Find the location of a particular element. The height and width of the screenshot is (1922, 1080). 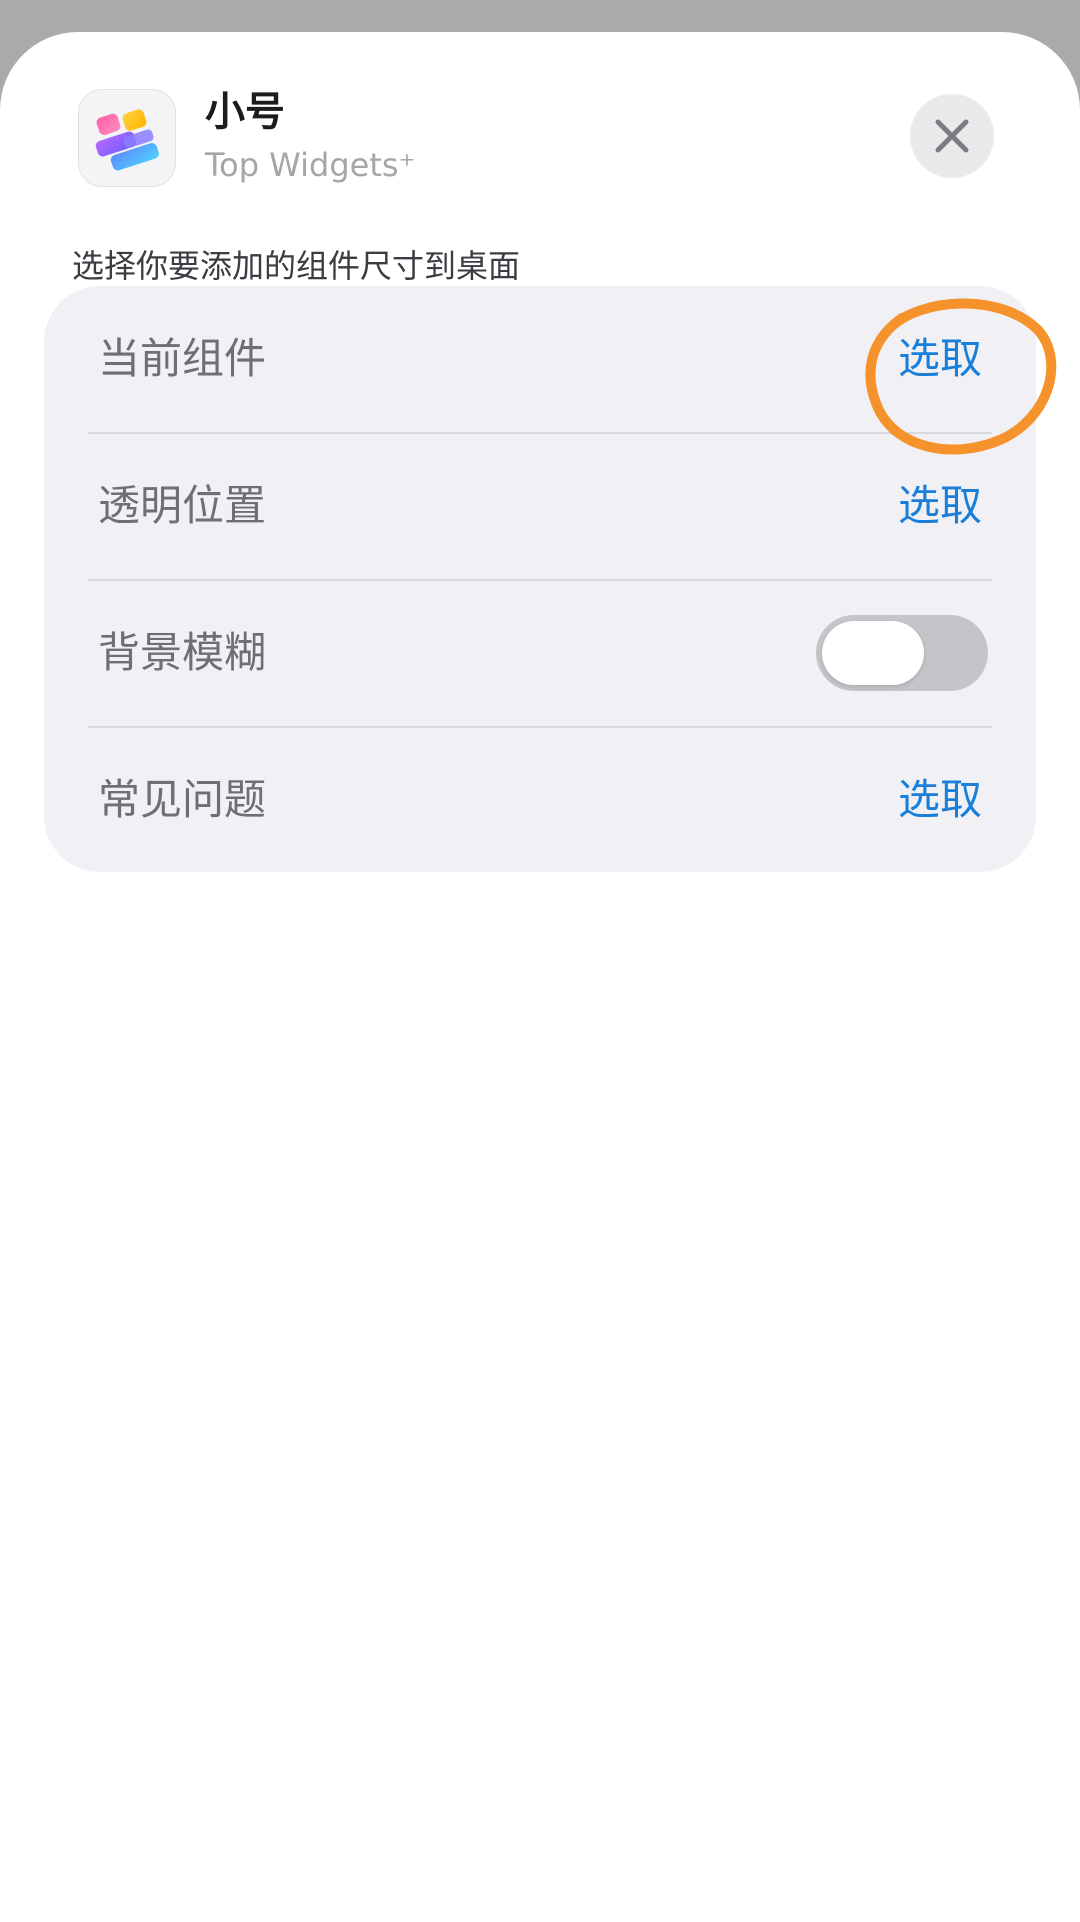

option-row-background-blur: 背景模糊 is located at coordinates (540, 653).